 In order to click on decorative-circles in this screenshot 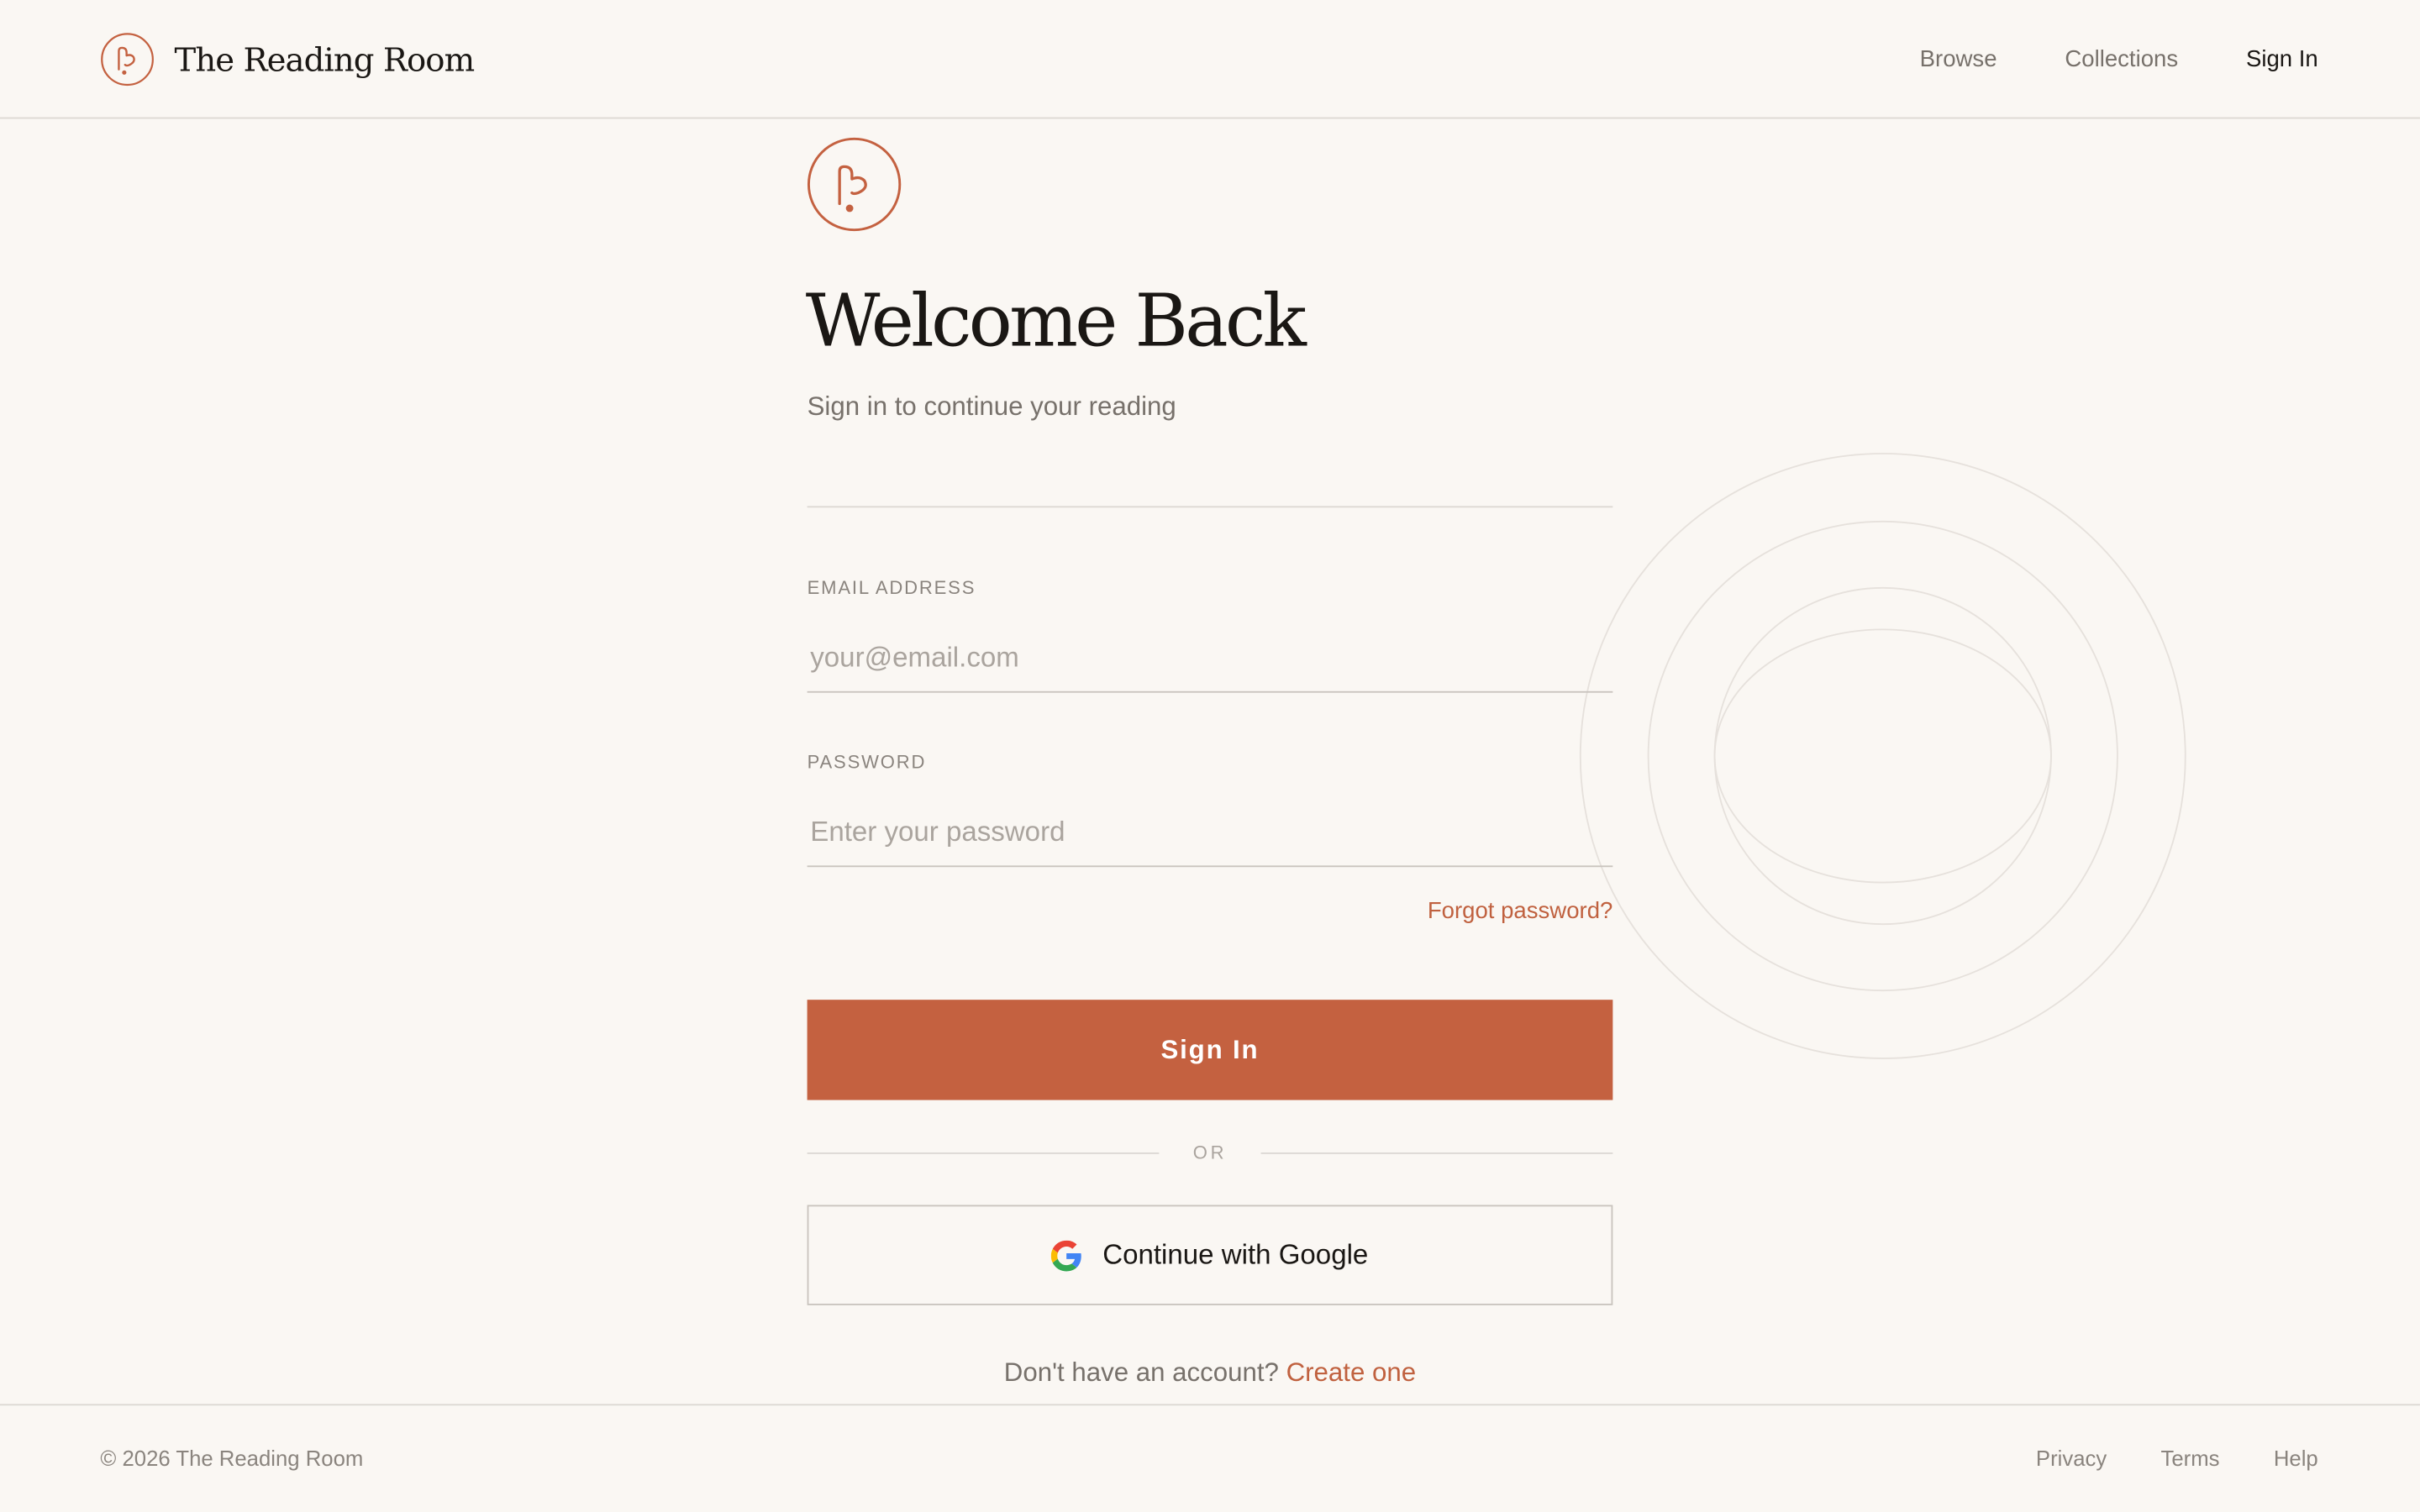, I will do `click(1882, 756)`.